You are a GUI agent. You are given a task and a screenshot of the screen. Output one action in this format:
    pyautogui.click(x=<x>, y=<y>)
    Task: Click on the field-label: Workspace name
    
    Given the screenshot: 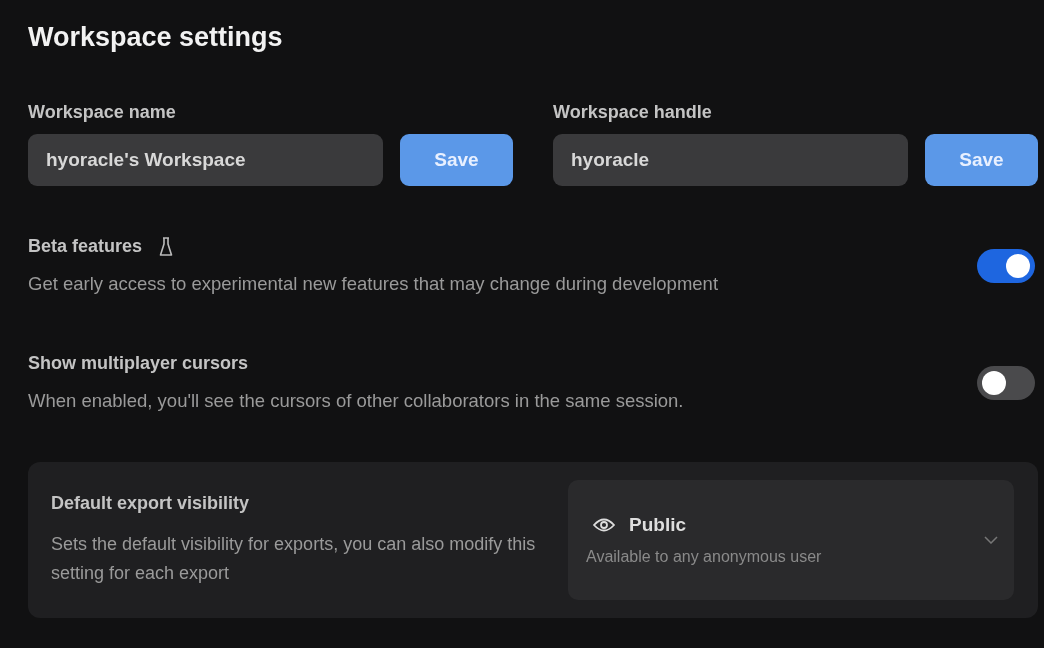 What is the action you would take?
    pyautogui.click(x=102, y=112)
    